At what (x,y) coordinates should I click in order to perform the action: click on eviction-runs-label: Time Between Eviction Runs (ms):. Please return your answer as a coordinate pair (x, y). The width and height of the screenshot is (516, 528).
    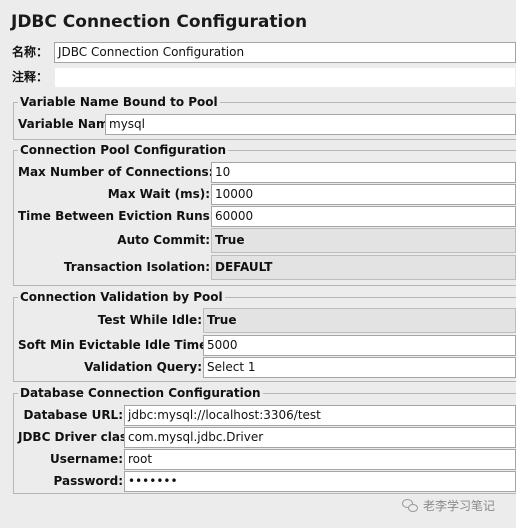
    Looking at the image, I should click on (134, 216).